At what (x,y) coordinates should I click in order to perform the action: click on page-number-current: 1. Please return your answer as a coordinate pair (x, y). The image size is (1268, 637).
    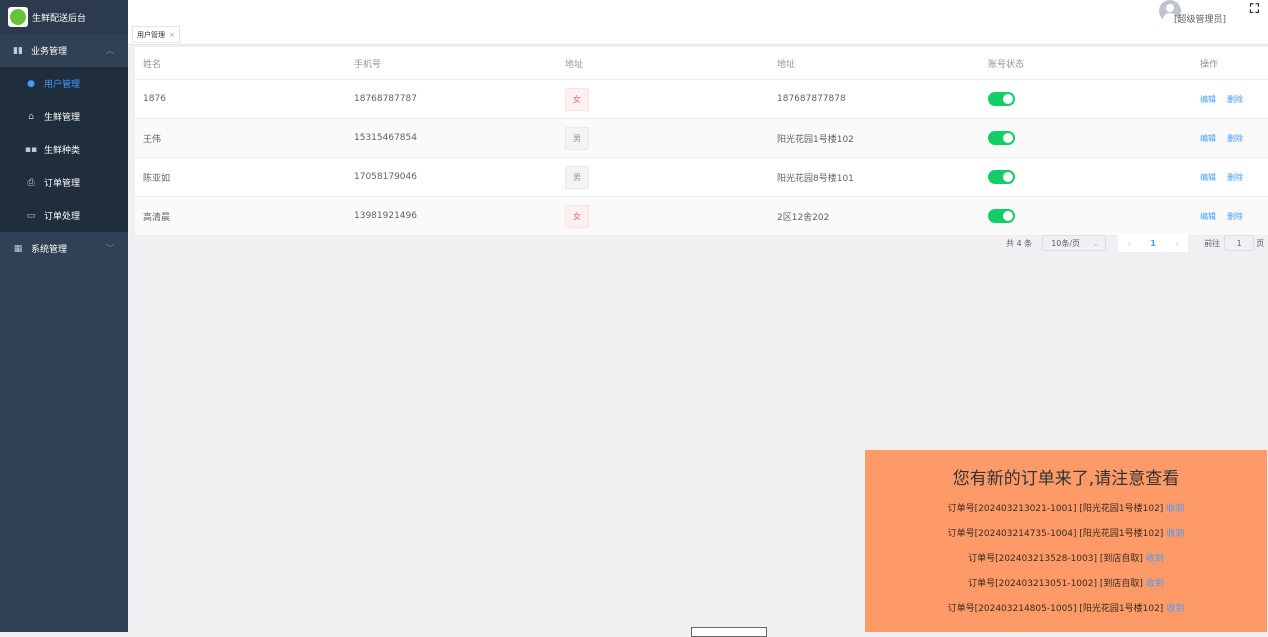
    Looking at the image, I should click on (1153, 243).